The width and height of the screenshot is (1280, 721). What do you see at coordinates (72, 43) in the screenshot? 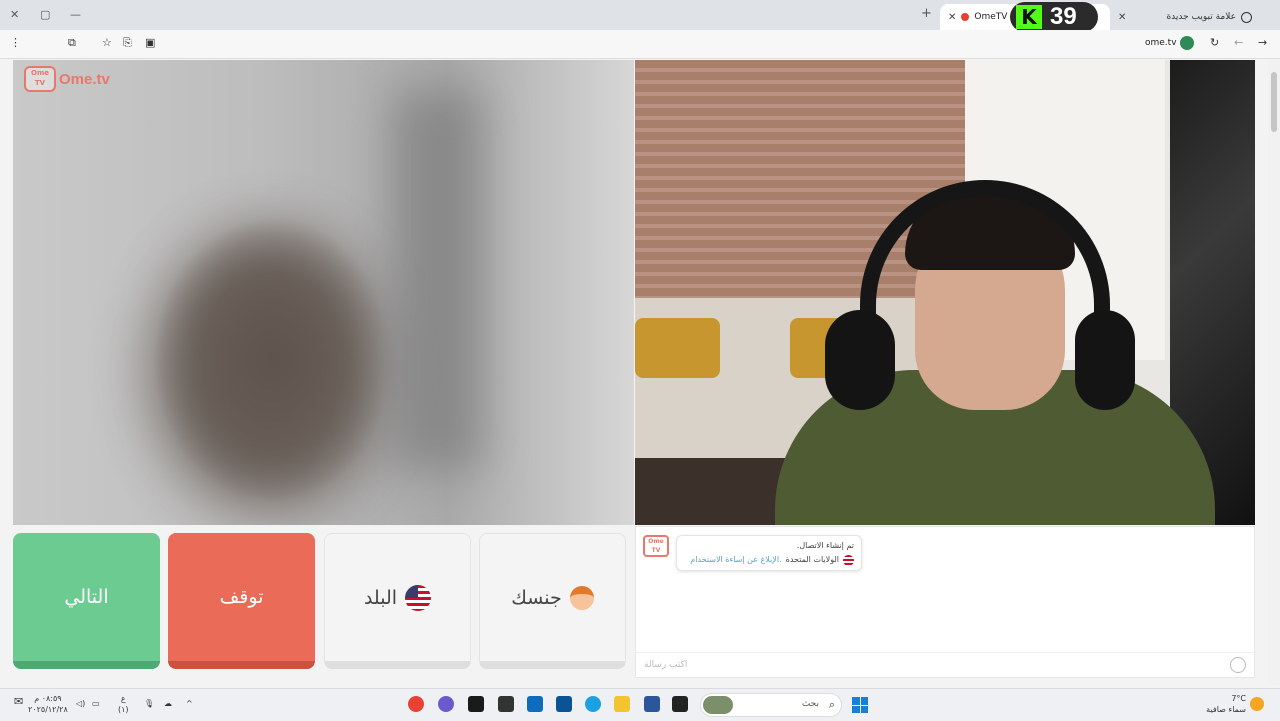
I see `extensions-icon: ⧉` at bounding box center [72, 43].